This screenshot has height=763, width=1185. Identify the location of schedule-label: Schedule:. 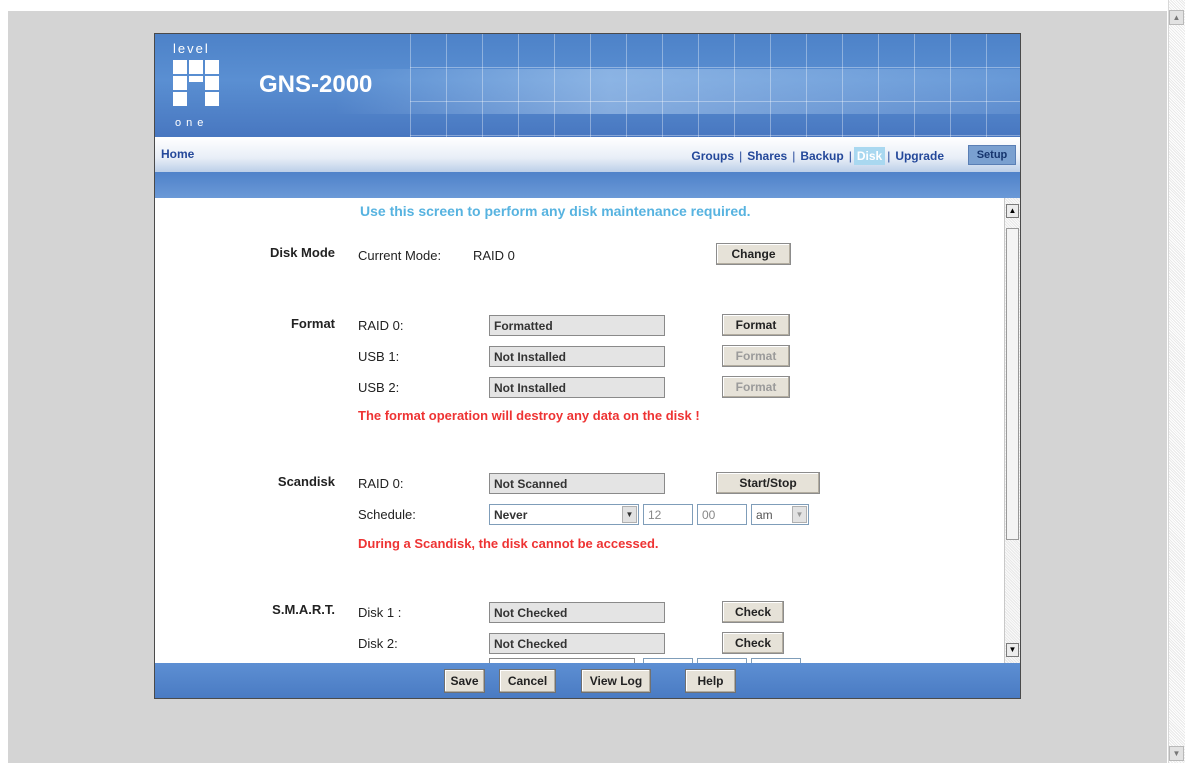
(387, 514).